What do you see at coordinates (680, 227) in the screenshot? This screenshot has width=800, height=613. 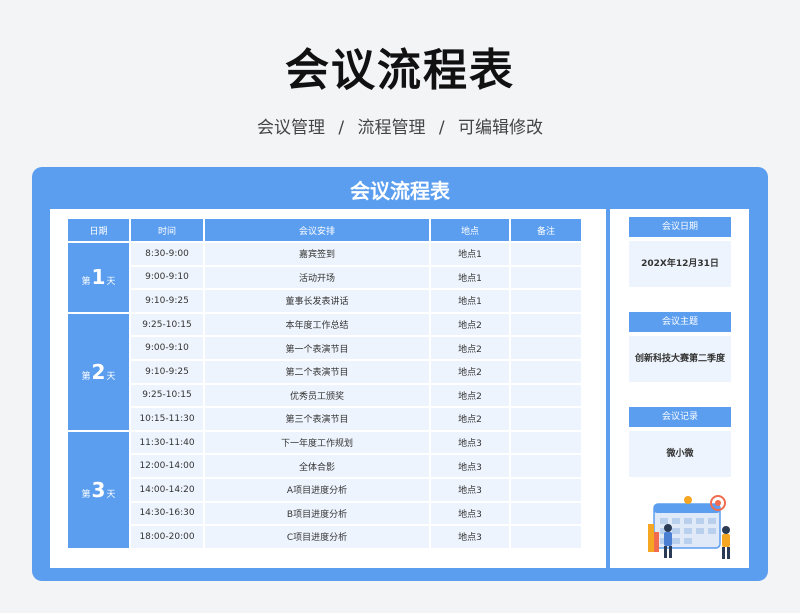 I see `meeting-date-label: 会议日期` at bounding box center [680, 227].